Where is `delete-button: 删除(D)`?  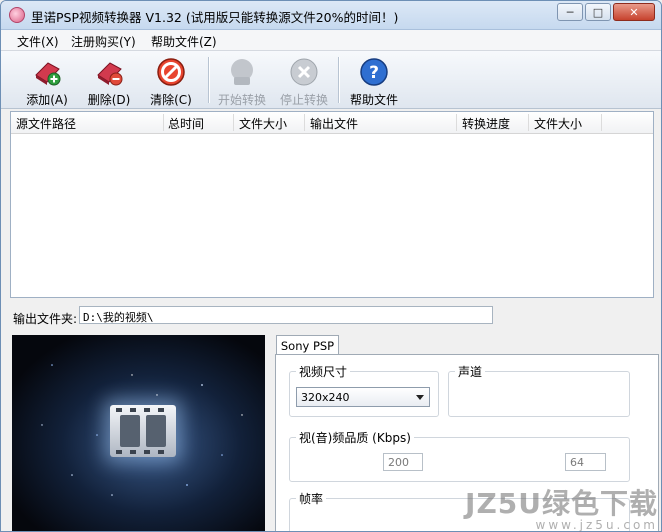 delete-button: 删除(D) is located at coordinates (109, 81).